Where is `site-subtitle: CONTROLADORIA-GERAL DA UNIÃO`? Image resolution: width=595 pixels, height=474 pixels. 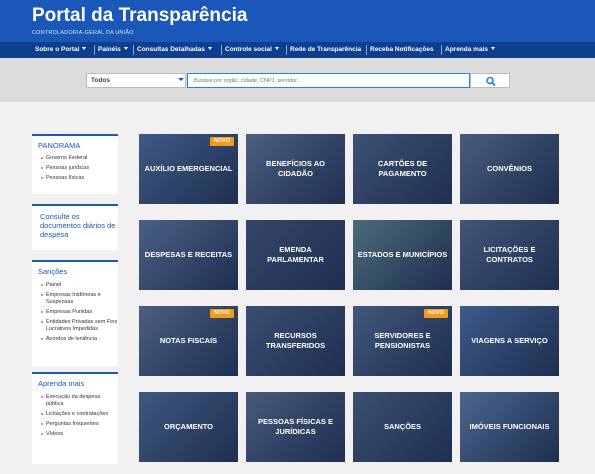 site-subtitle: CONTROLADORIA-GERAL DA UNIÃO is located at coordinates (83, 33).